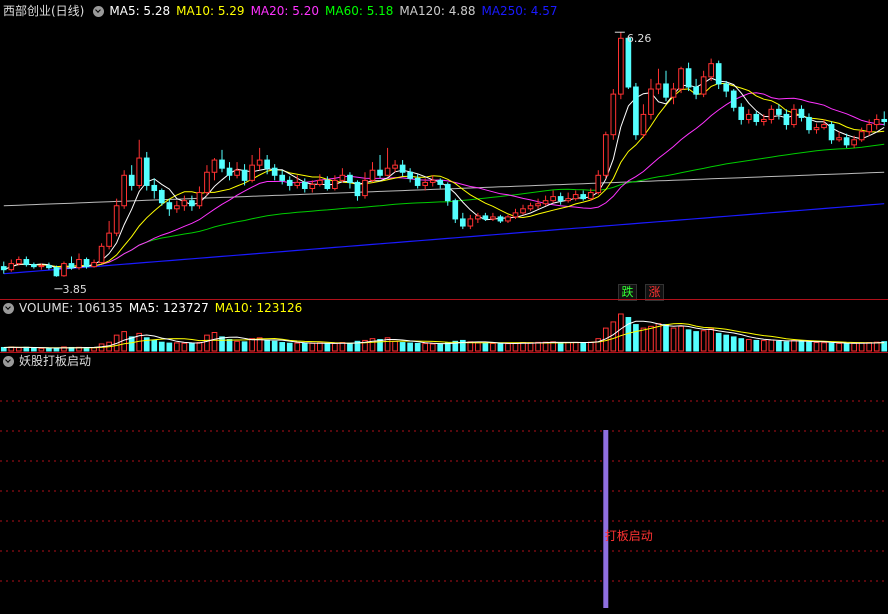  Describe the element at coordinates (627, 292) in the screenshot. I see `fall-button-label: 跌` at that location.